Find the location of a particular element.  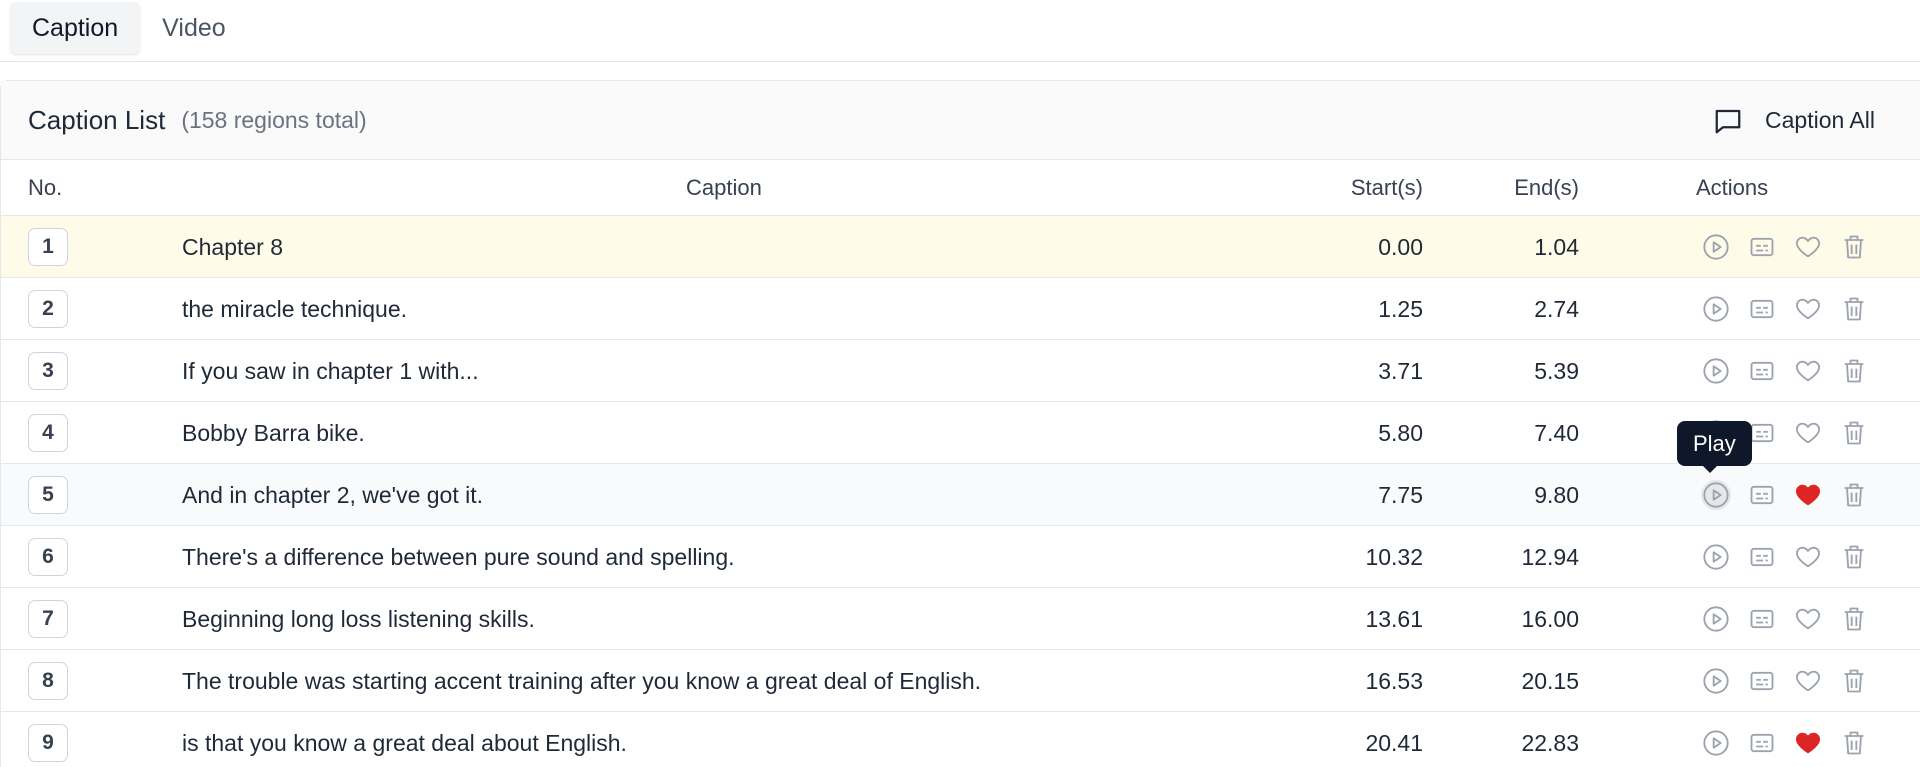

play-tooltip: Play is located at coordinates (1714, 447).